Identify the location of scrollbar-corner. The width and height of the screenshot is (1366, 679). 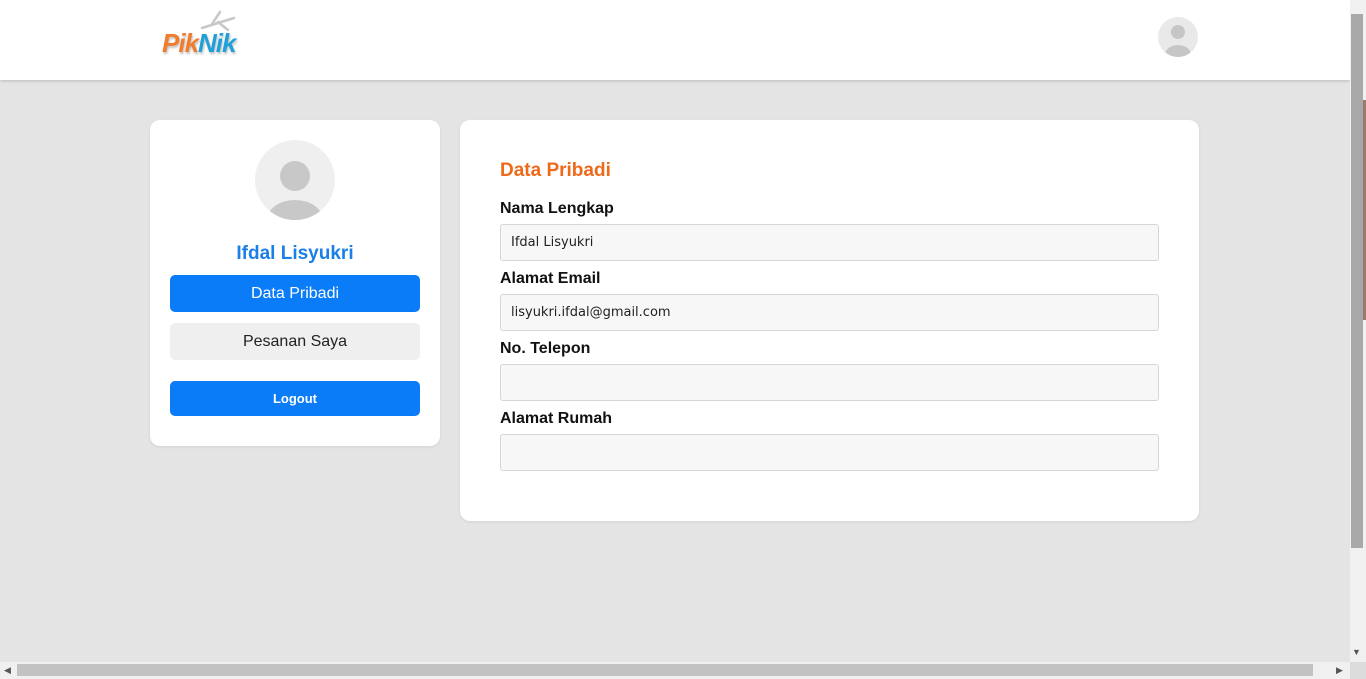
(1358, 670).